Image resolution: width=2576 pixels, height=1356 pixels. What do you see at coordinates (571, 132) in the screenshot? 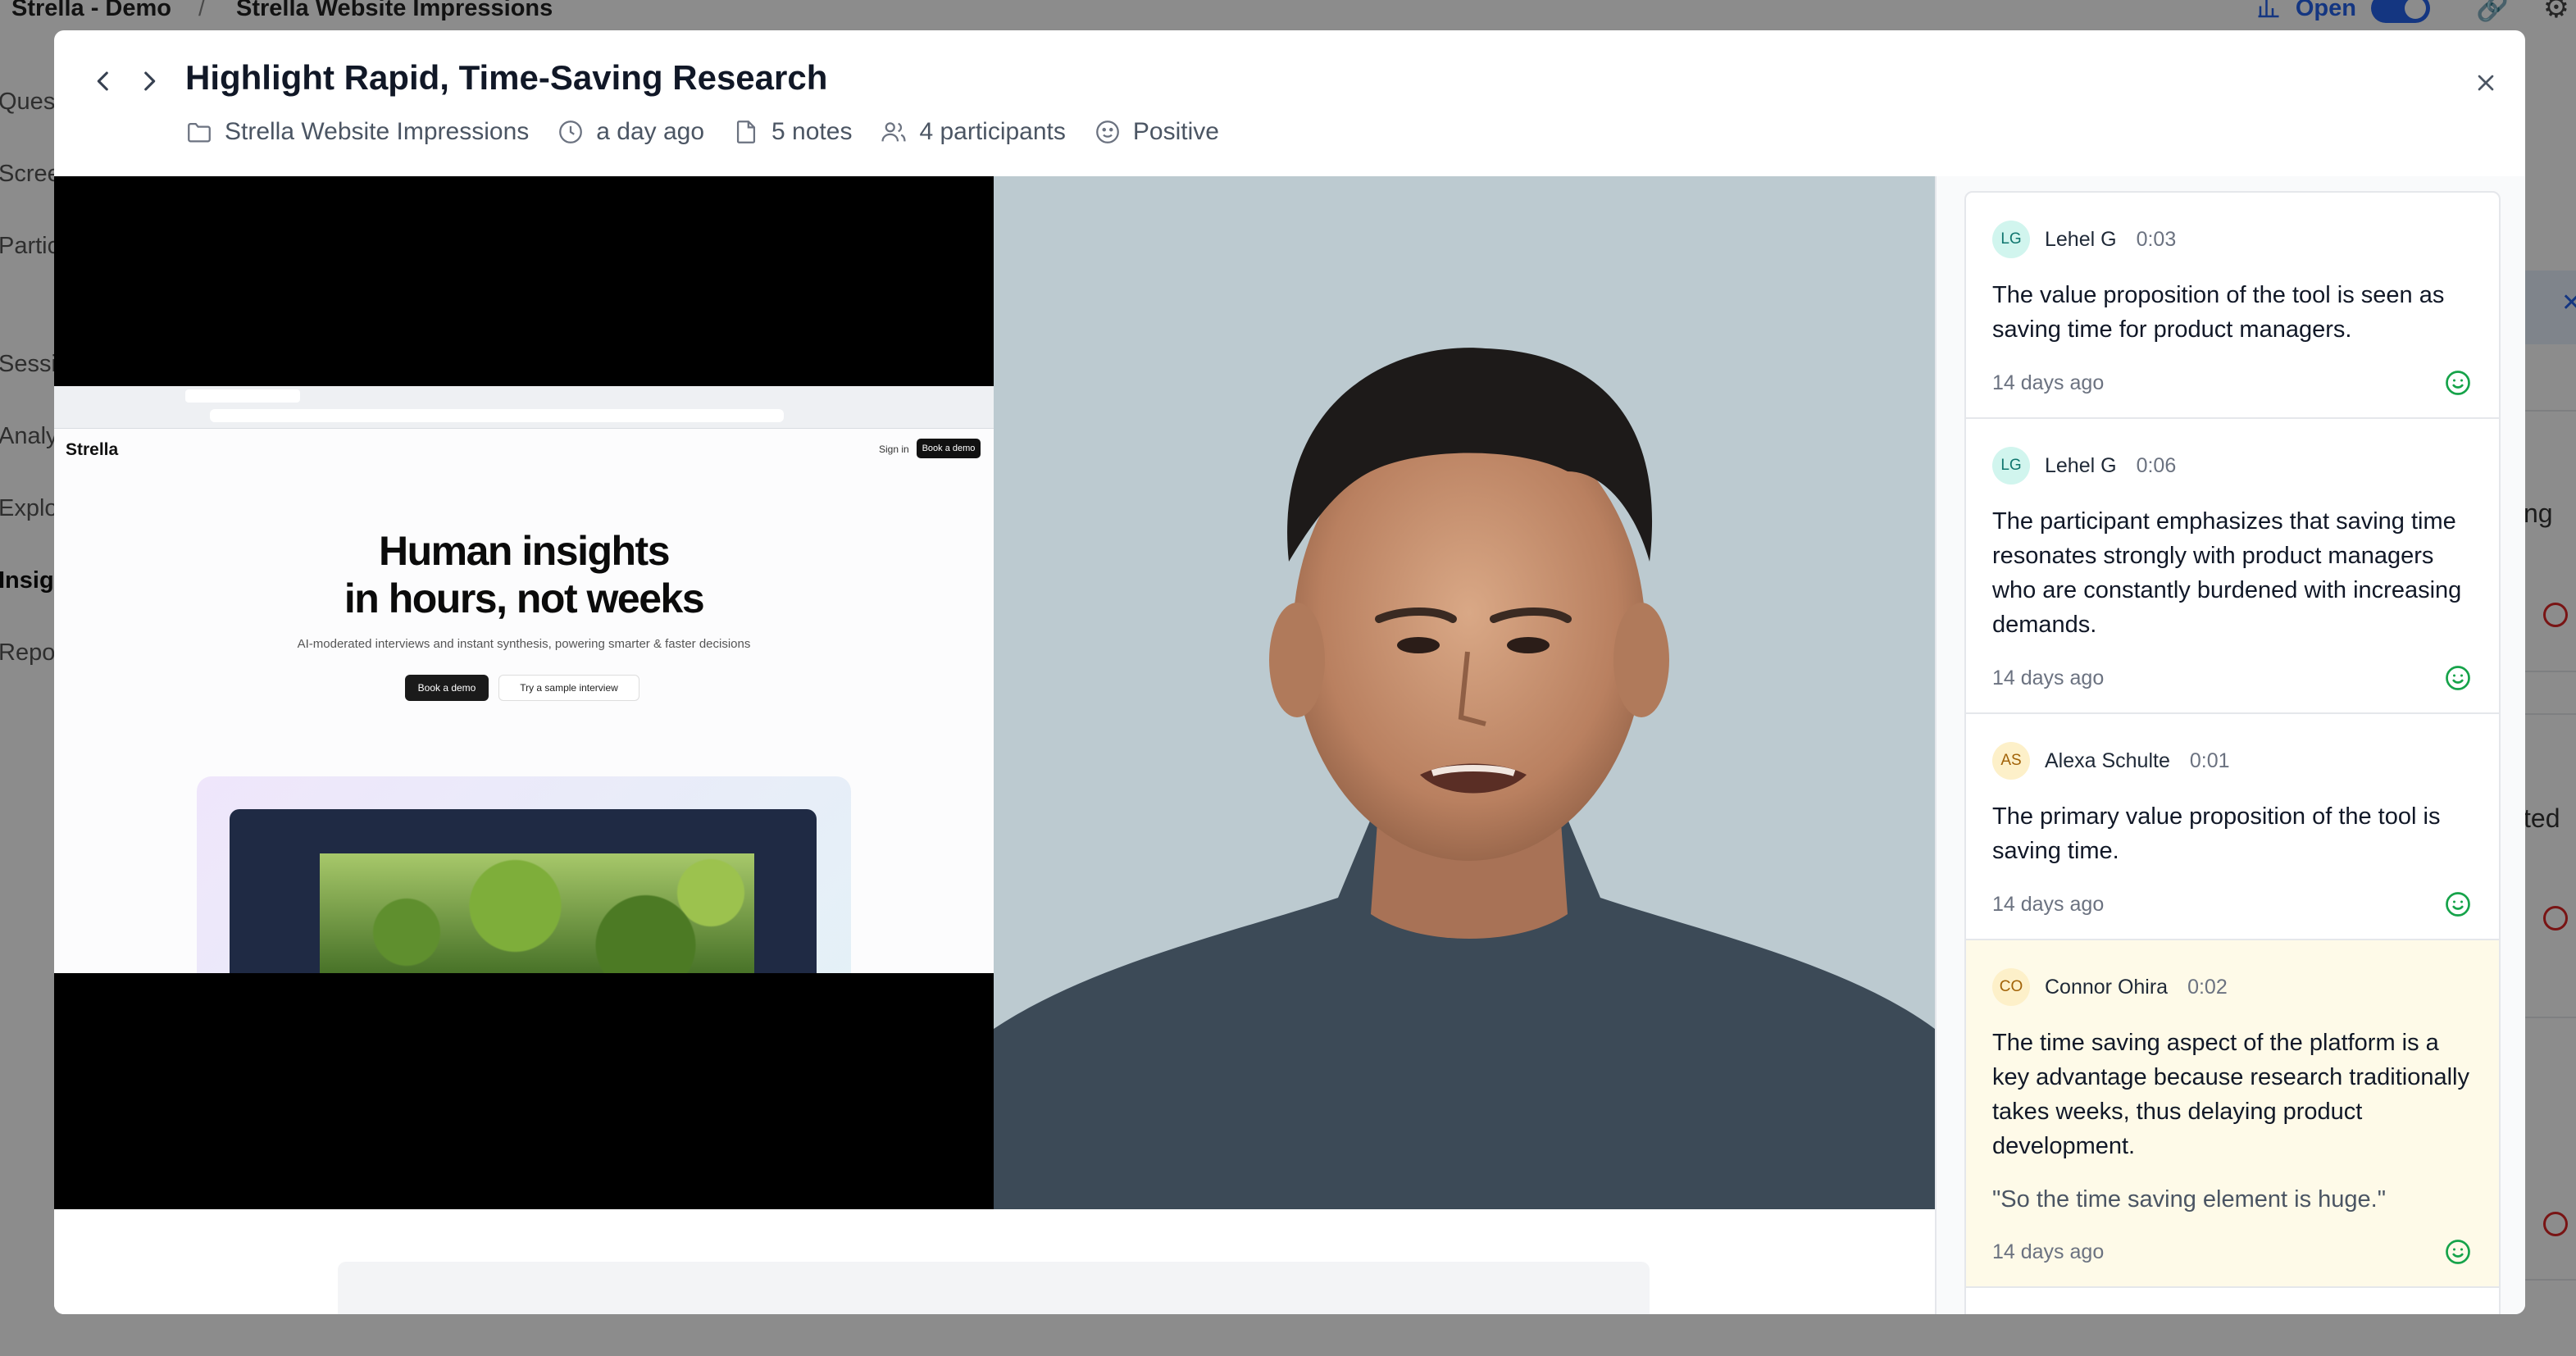
I see `clock-icon` at bounding box center [571, 132].